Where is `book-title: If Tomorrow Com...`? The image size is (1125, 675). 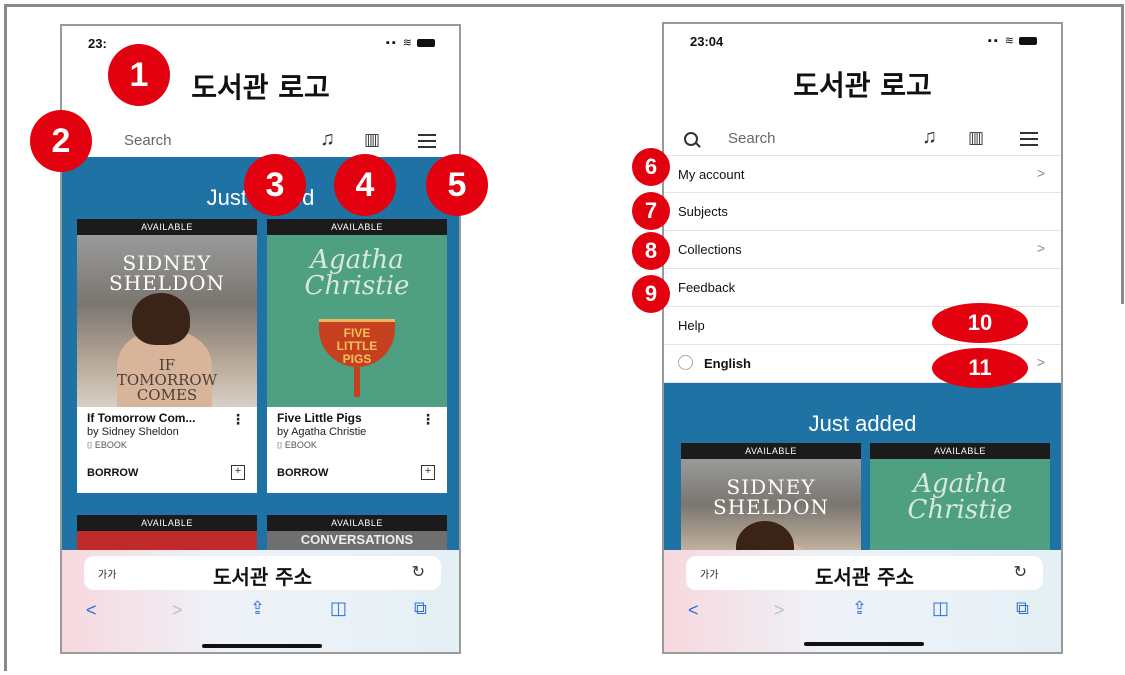 book-title: If Tomorrow Com... is located at coordinates (167, 418).